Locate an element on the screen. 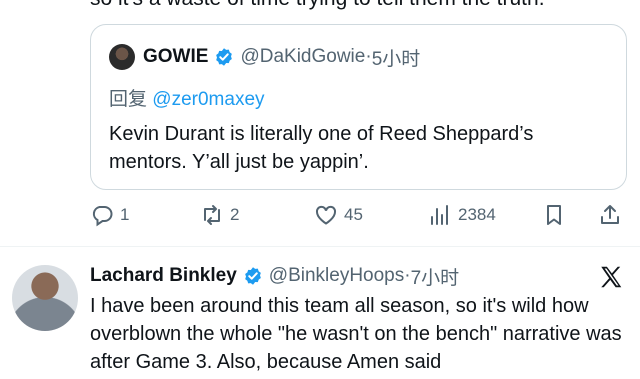  reply-to-line: 回复 @zer0maxey is located at coordinates (187, 97).